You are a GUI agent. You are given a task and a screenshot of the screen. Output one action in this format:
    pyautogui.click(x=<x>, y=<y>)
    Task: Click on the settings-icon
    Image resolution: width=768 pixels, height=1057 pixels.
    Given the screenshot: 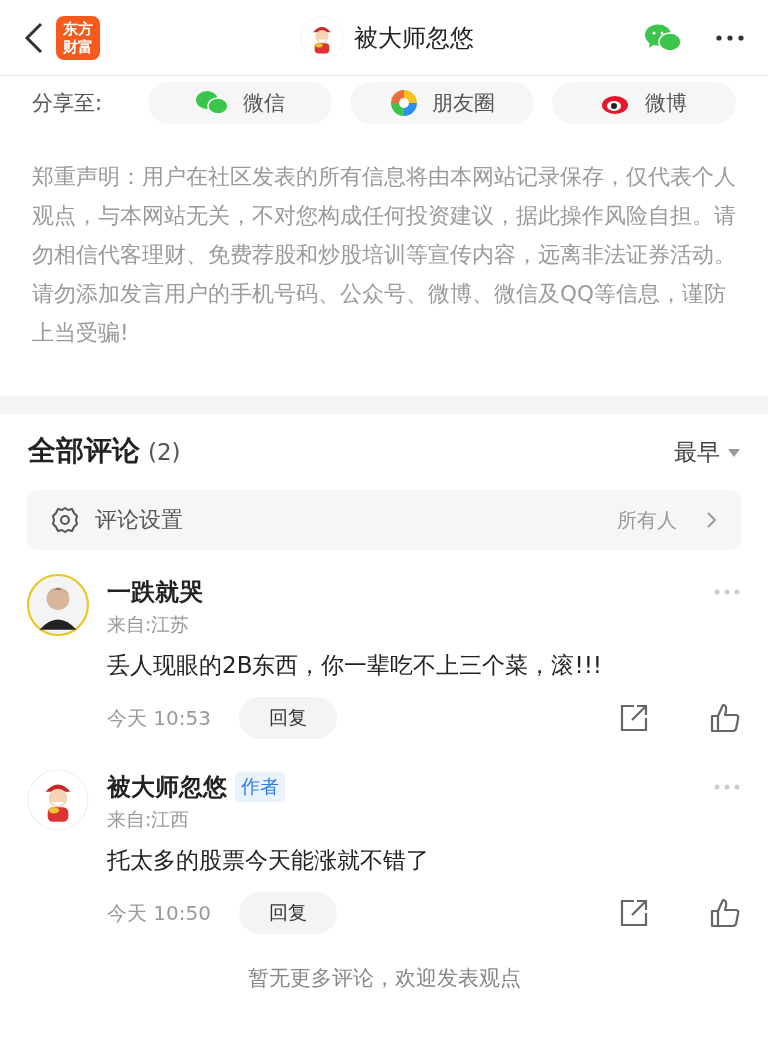 What is the action you would take?
    pyautogui.click(x=65, y=520)
    